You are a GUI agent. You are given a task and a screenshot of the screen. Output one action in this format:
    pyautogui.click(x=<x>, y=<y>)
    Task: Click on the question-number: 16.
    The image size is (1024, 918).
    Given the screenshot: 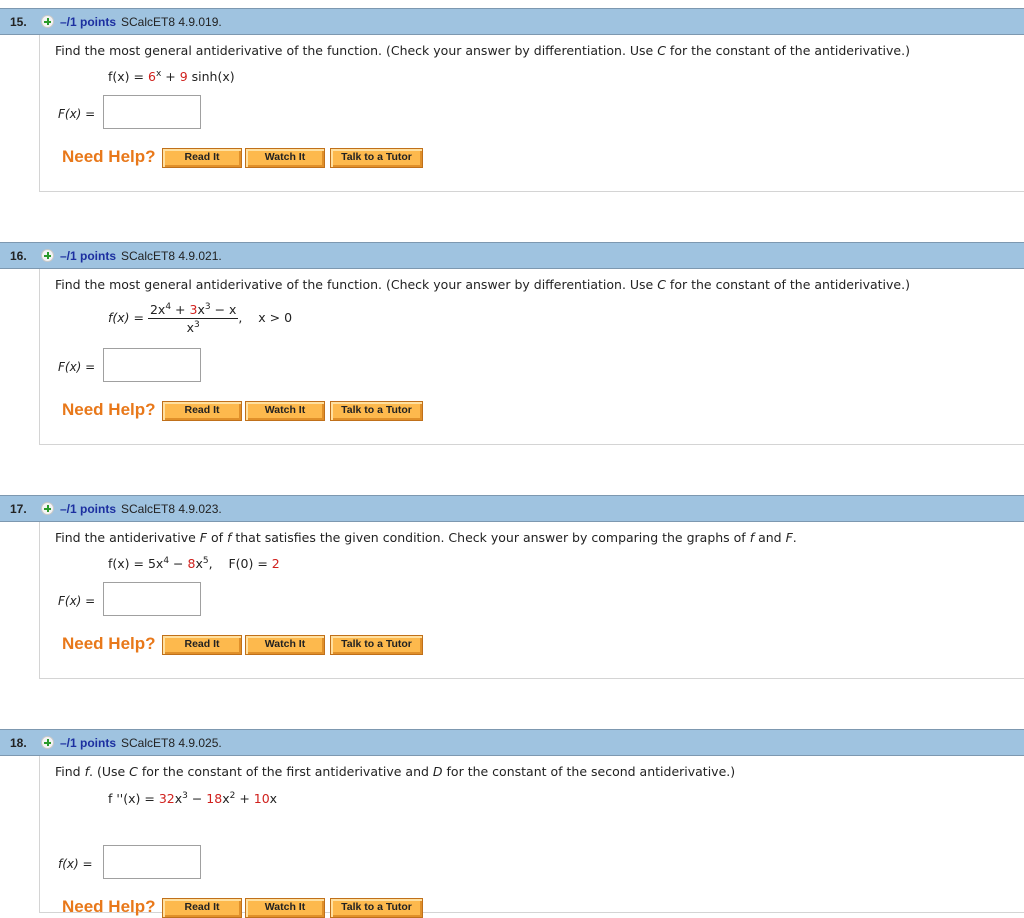 What is the action you would take?
    pyautogui.click(x=18, y=256)
    